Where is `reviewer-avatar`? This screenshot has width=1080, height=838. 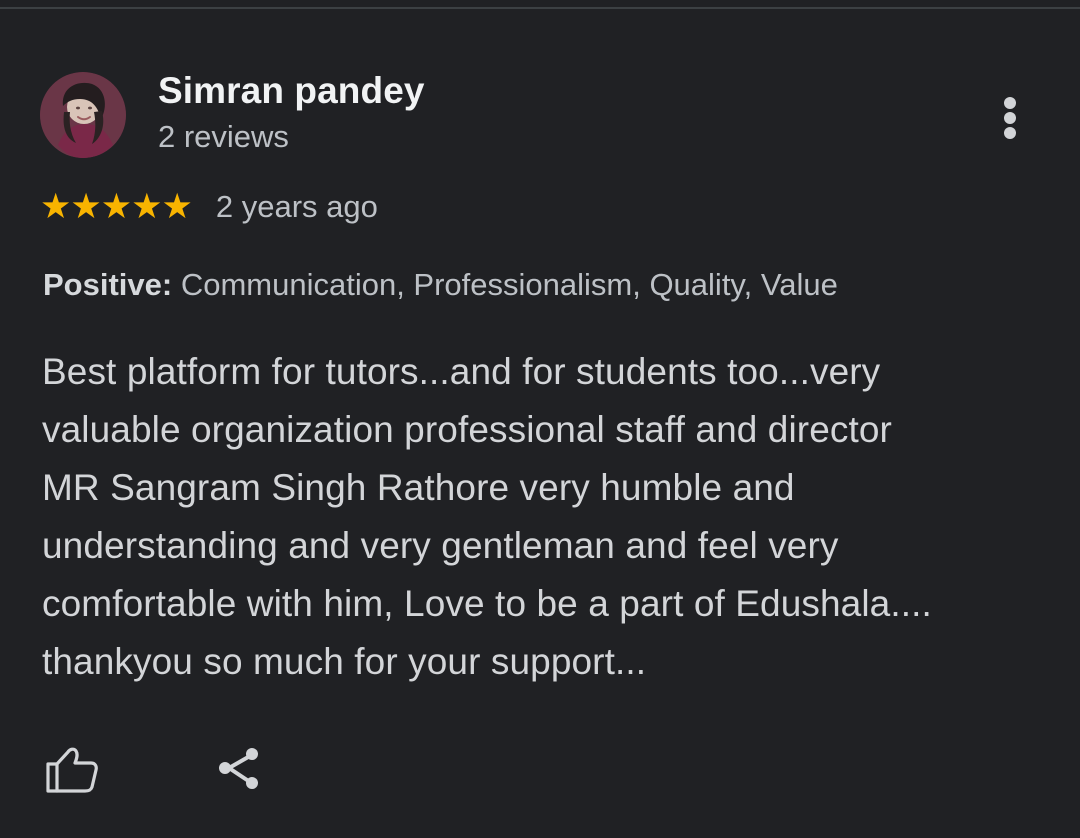 reviewer-avatar is located at coordinates (83, 115).